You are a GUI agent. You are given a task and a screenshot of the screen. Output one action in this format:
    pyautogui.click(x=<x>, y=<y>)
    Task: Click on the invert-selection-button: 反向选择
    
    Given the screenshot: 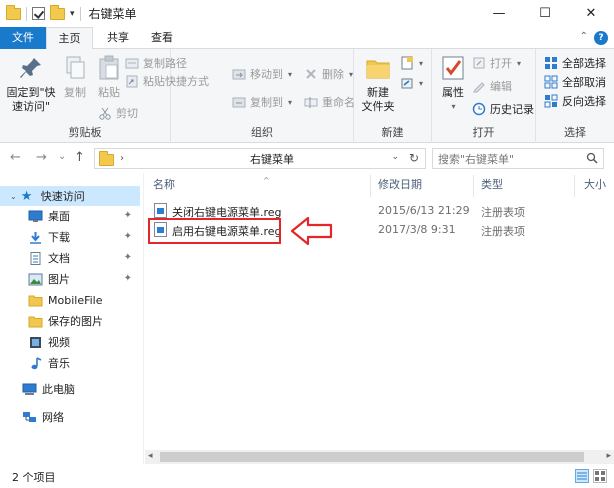 What is the action you would take?
    pyautogui.click(x=575, y=101)
    